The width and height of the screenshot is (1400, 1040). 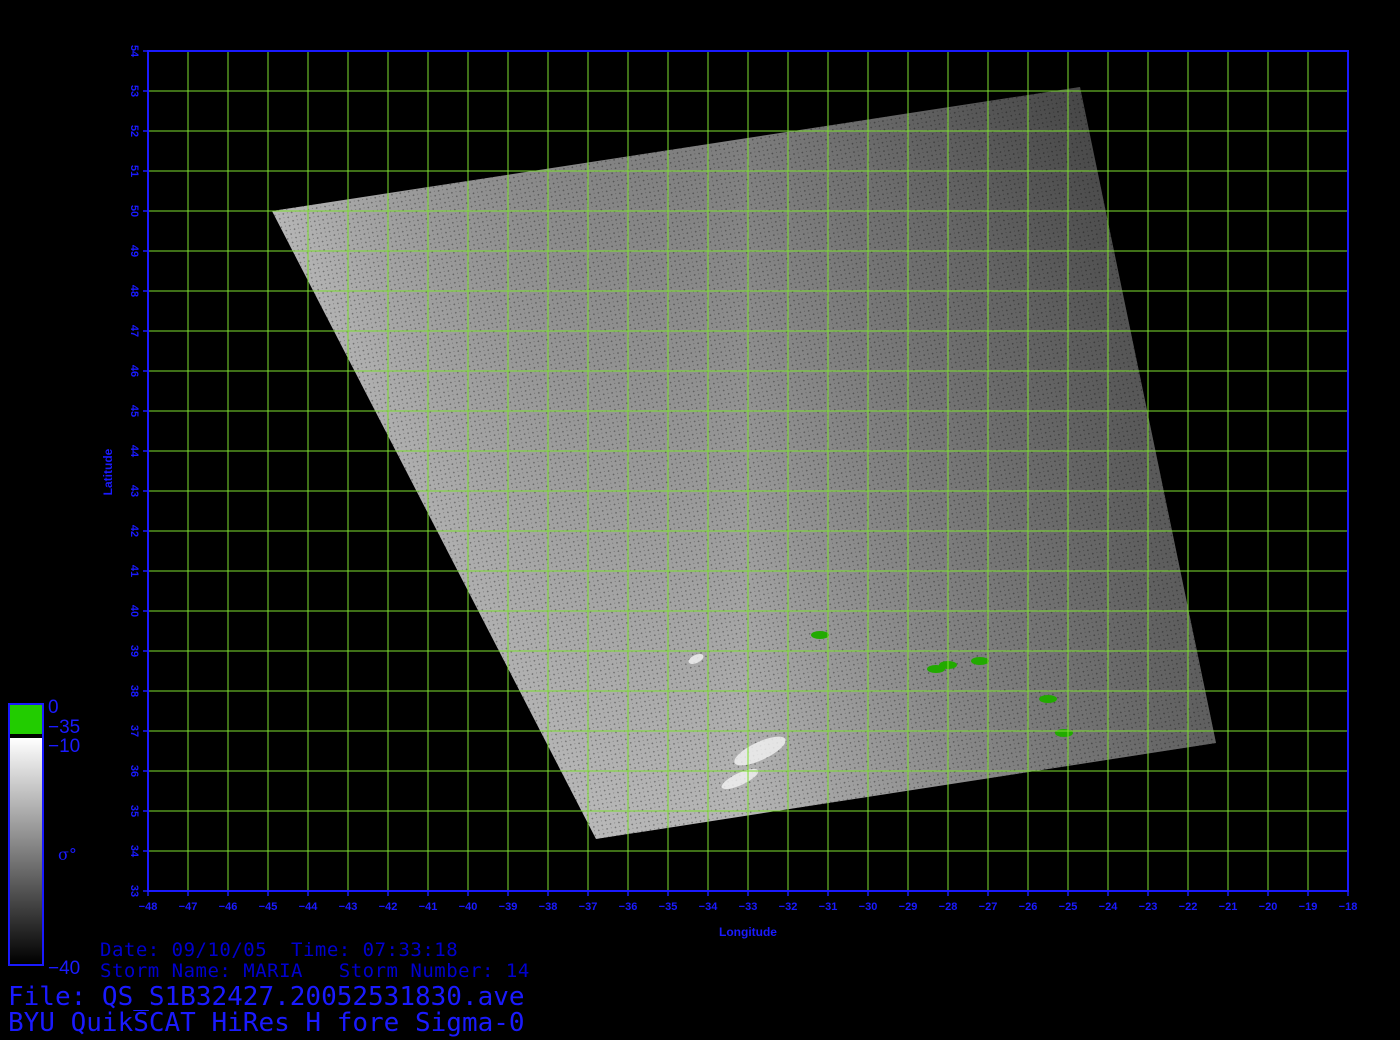 I want to click on y-tick-label: 39, so click(x=134, y=651).